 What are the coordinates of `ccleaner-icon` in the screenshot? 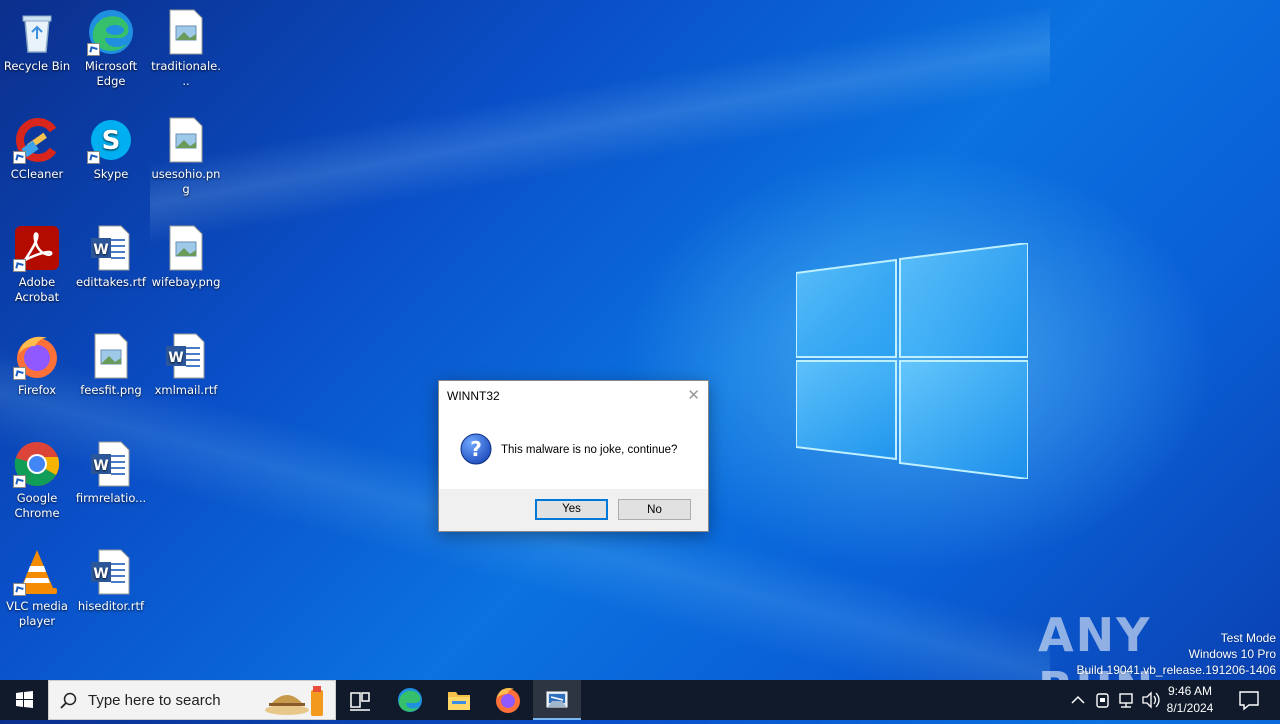 It's located at (37, 140).